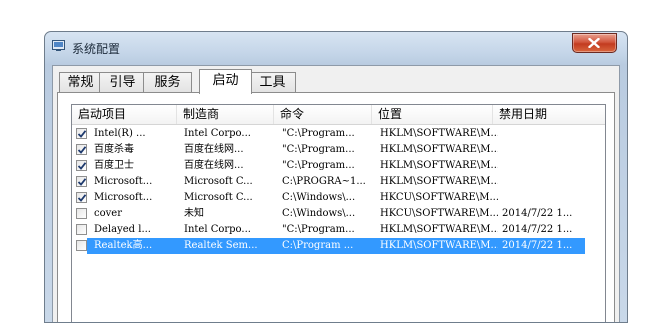  I want to click on cell-startup-item: cover, so click(108, 213).